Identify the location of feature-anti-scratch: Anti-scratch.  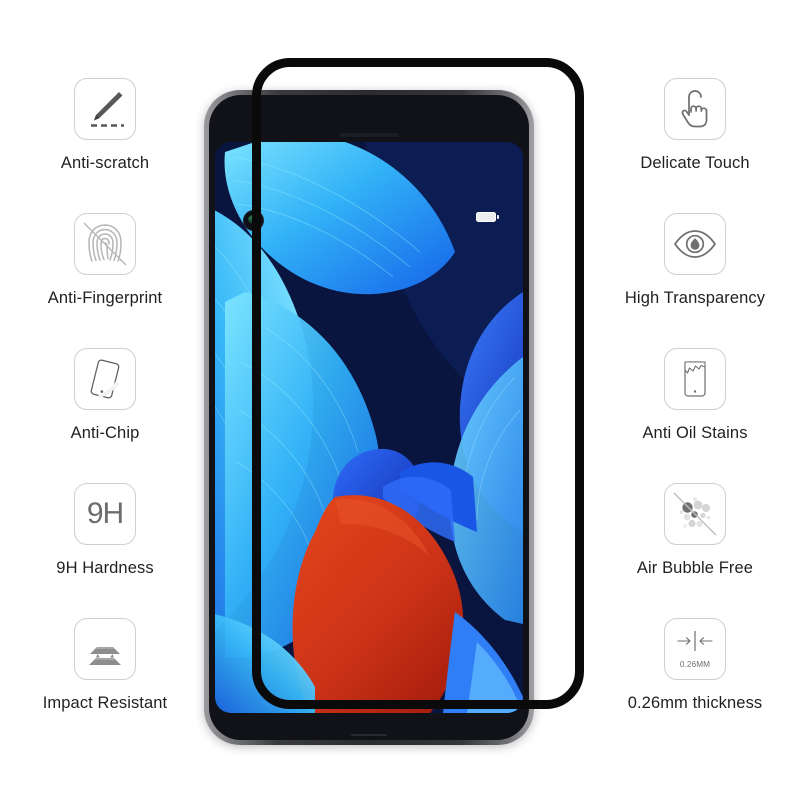
(105, 125).